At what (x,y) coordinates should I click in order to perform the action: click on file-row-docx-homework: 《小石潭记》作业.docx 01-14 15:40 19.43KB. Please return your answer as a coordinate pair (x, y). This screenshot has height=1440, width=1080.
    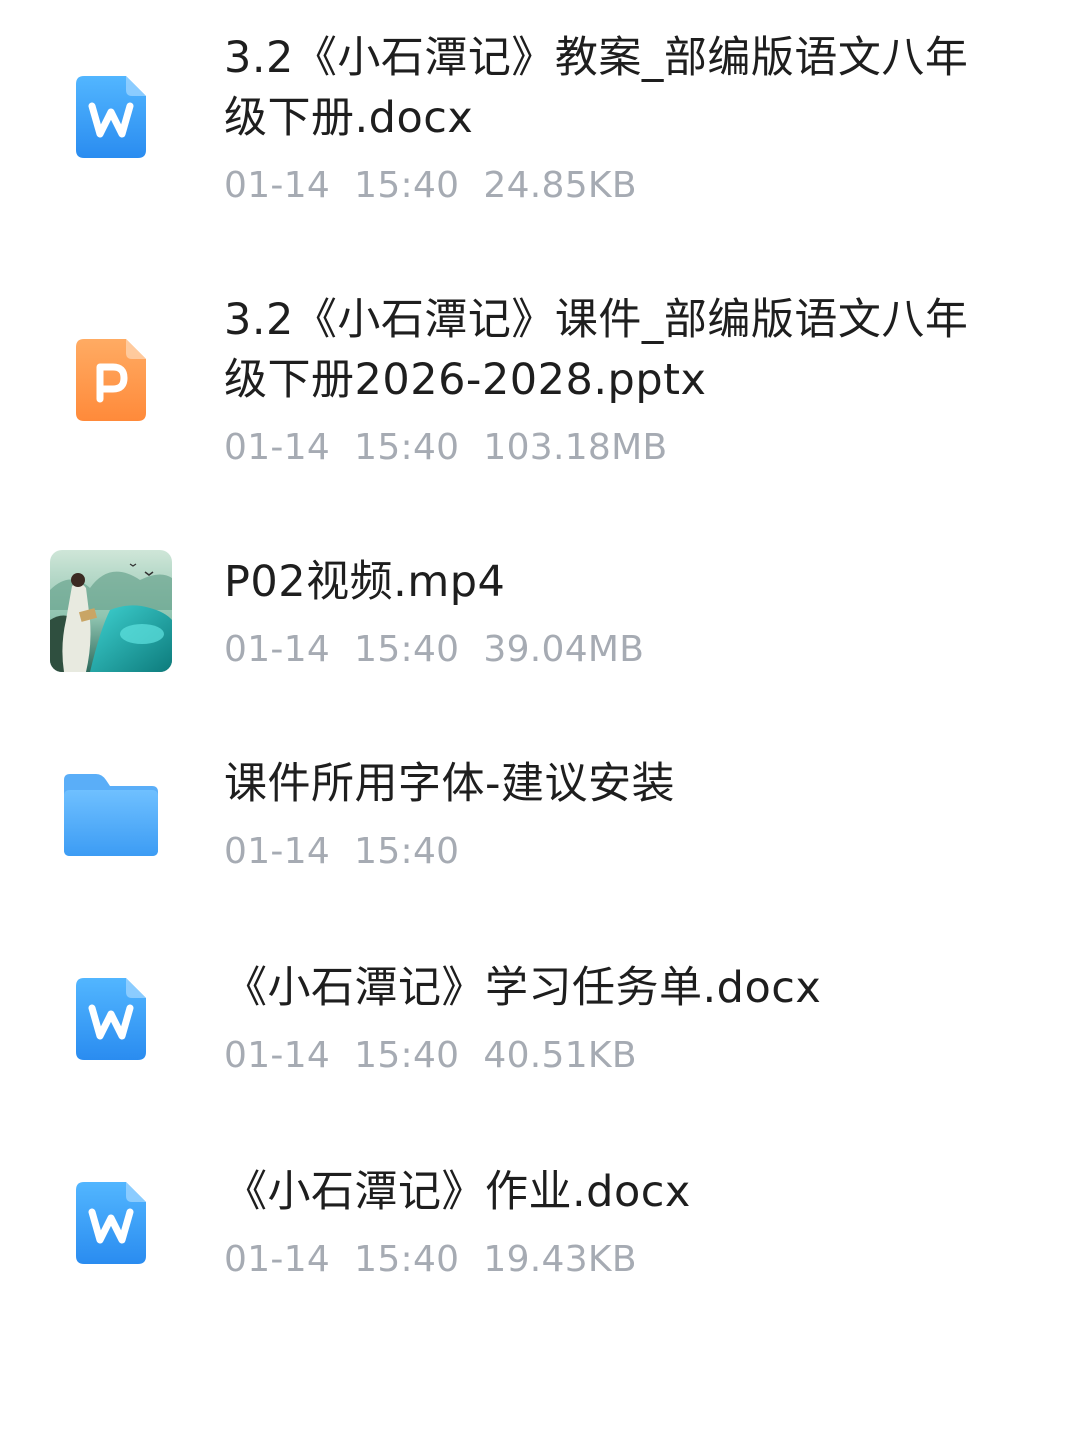
    Looking at the image, I should click on (540, 1240).